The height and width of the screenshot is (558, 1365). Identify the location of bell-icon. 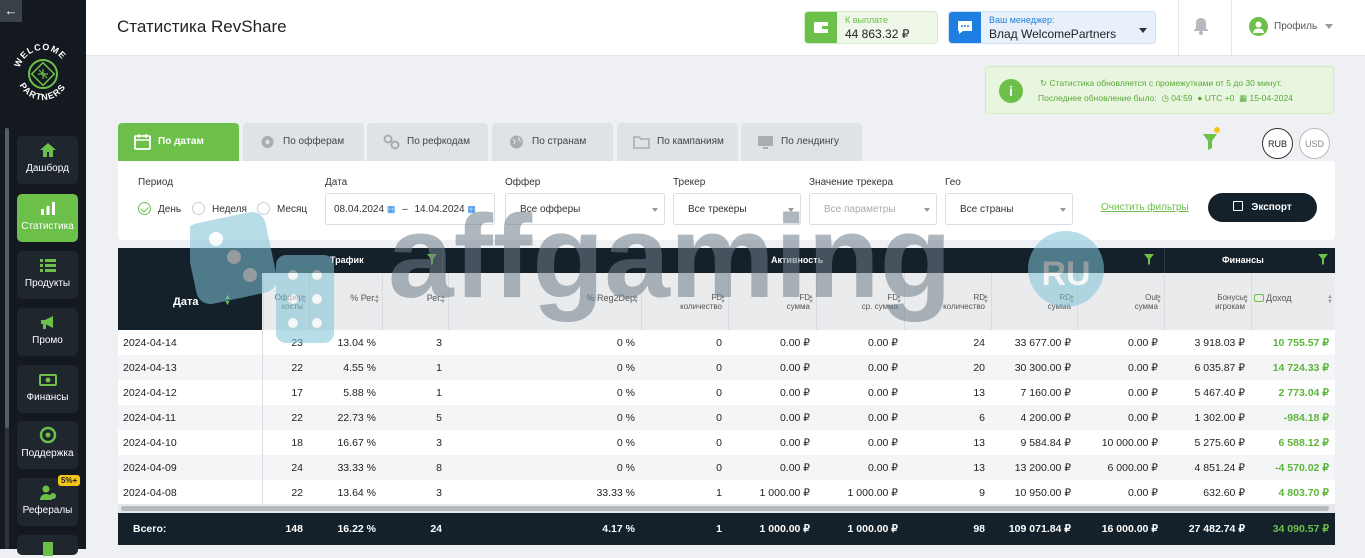
(1201, 26).